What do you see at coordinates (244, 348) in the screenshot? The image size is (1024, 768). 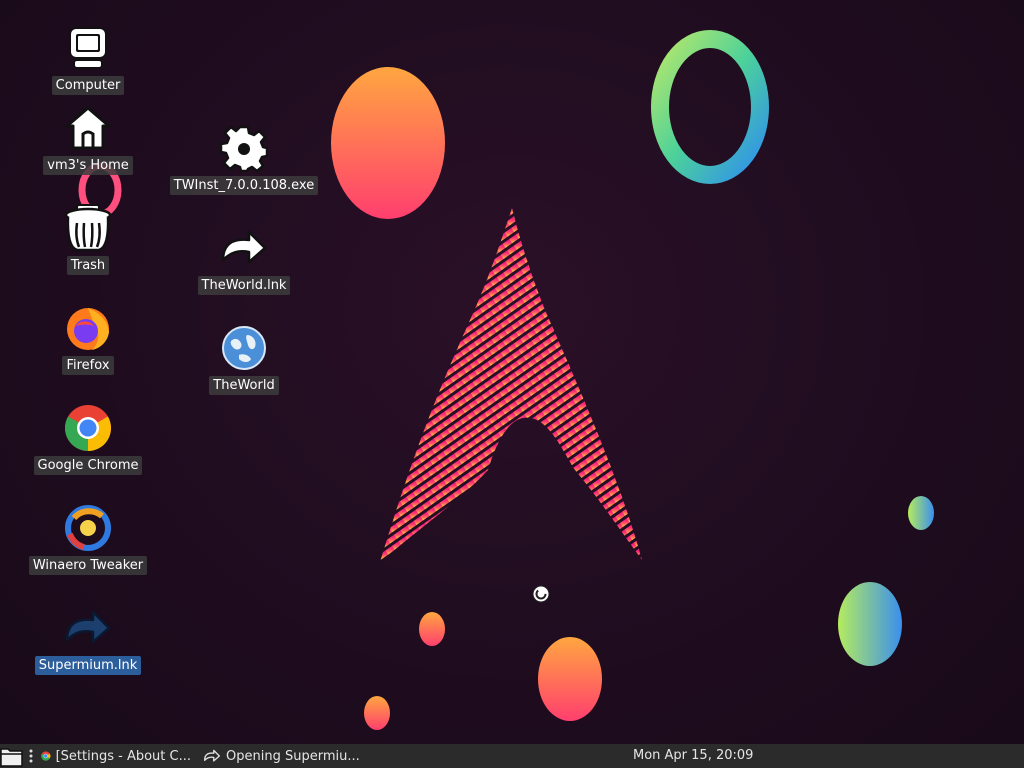 I see `globe-icon` at bounding box center [244, 348].